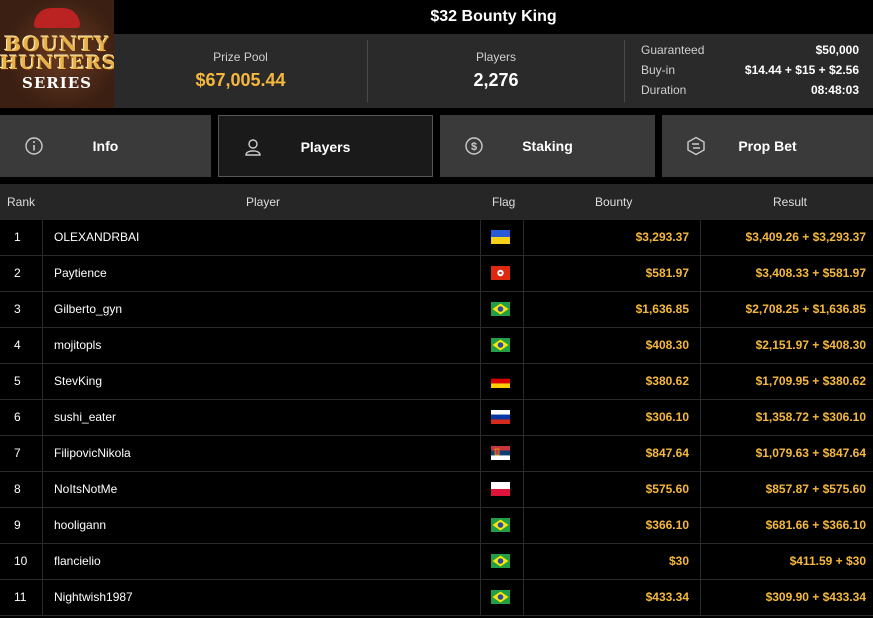 The width and height of the screenshot is (873, 618). What do you see at coordinates (500, 453) in the screenshot?
I see `serbia-flag-icon` at bounding box center [500, 453].